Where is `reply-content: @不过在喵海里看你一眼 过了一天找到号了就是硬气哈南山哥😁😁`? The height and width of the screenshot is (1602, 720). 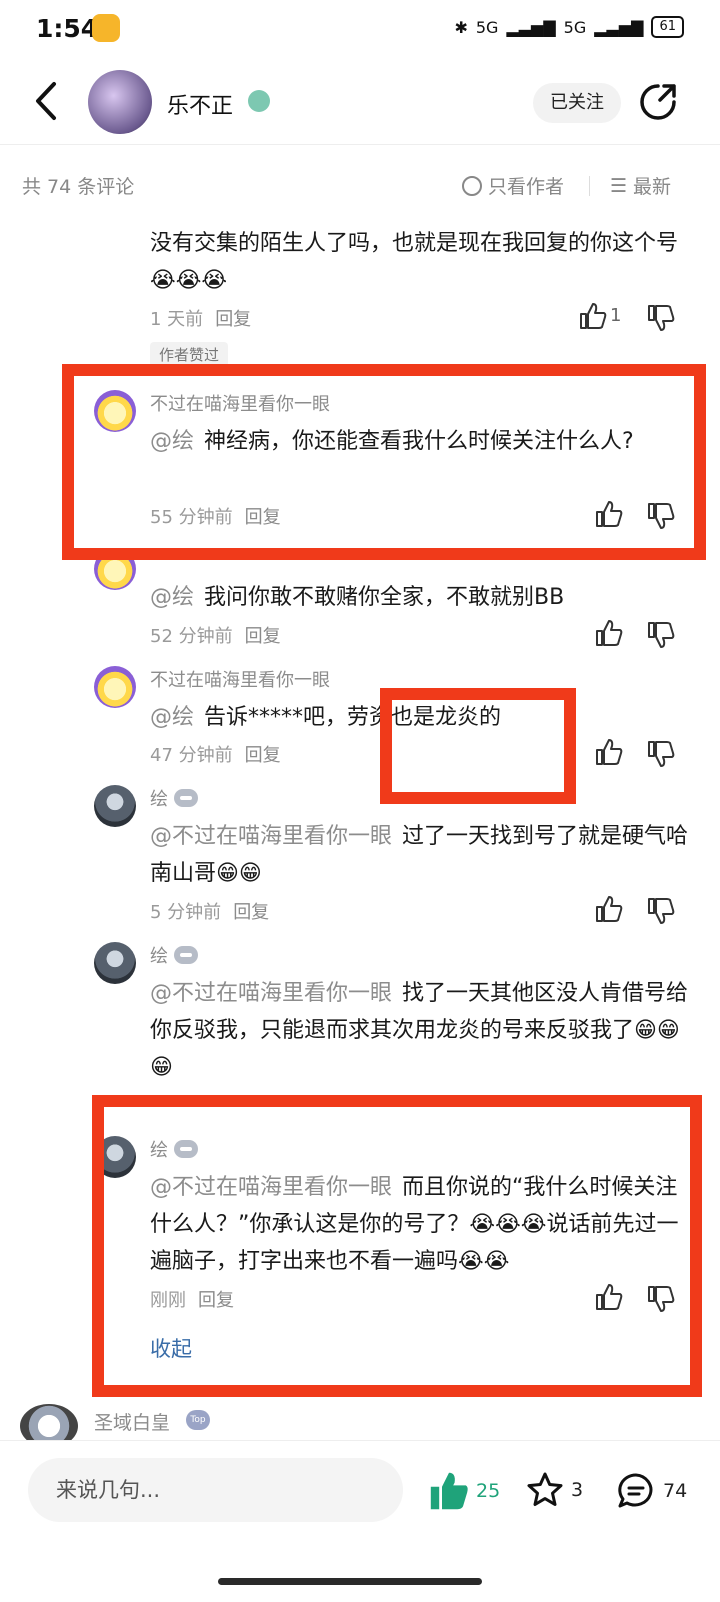 reply-content: @不过在喵海里看你一眼 过了一天找到号了就是硬气哈南山哥😁😁 is located at coordinates (420, 855).